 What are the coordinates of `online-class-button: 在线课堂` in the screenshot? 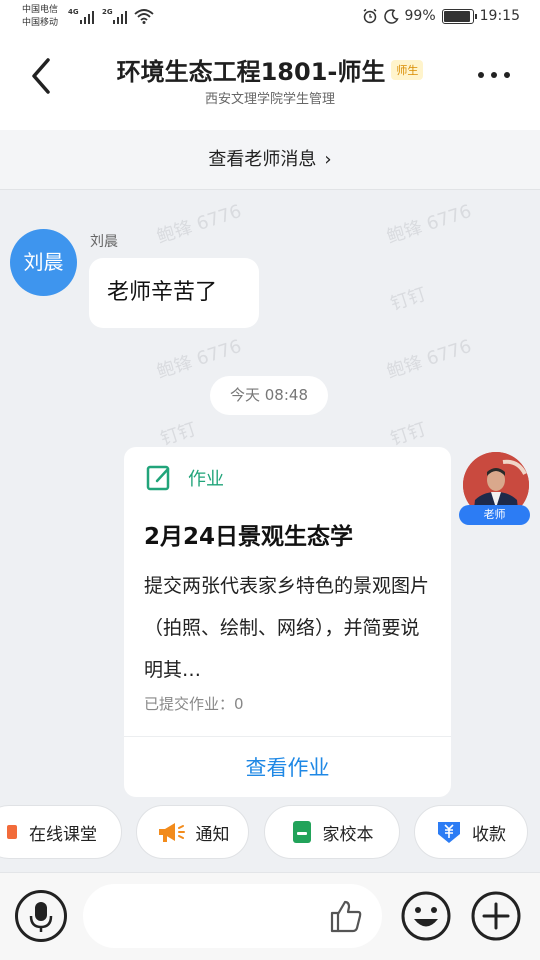 It's located at (61, 832).